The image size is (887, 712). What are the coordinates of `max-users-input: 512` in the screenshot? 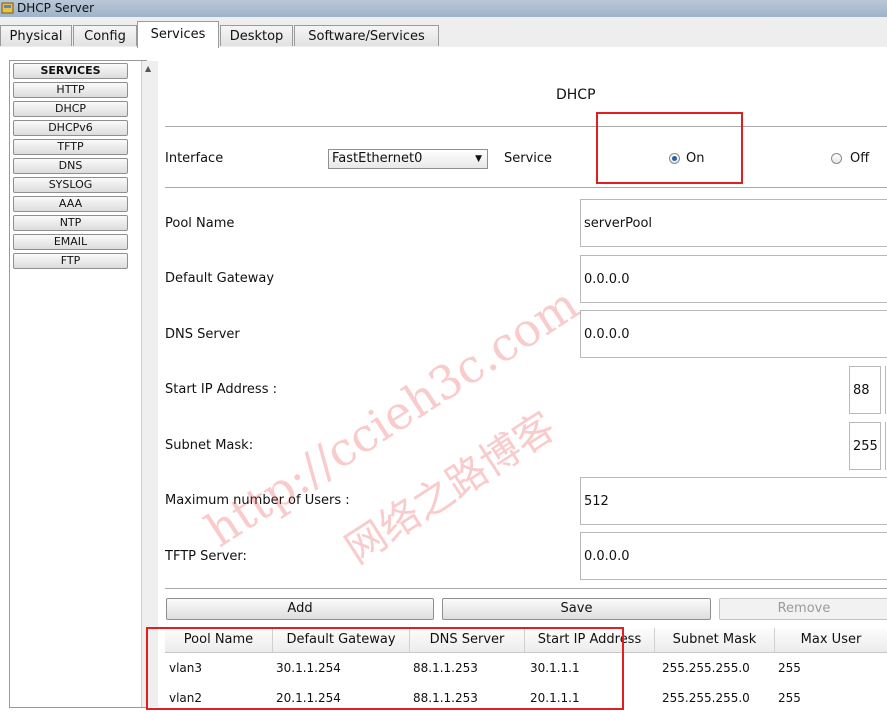 It's located at (733, 501).